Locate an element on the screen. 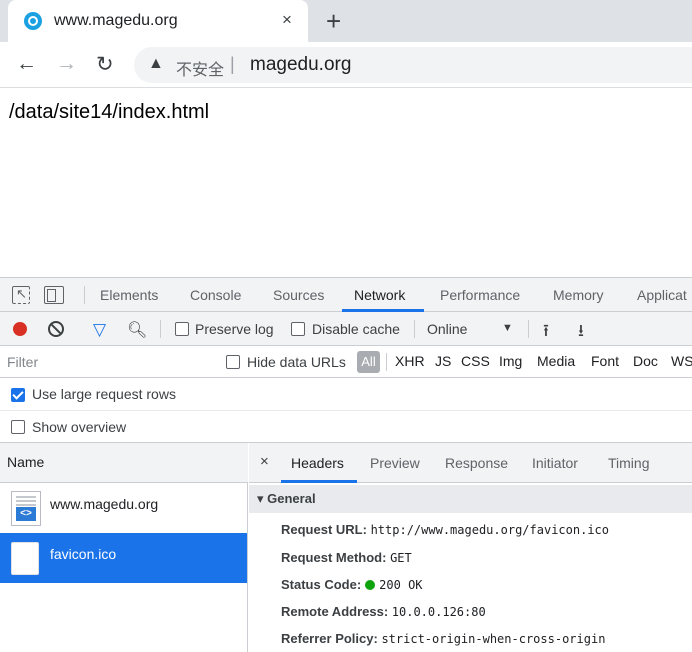  remote-address-row: Remote Address: 10.0.0.126:80 is located at coordinates (383, 611).